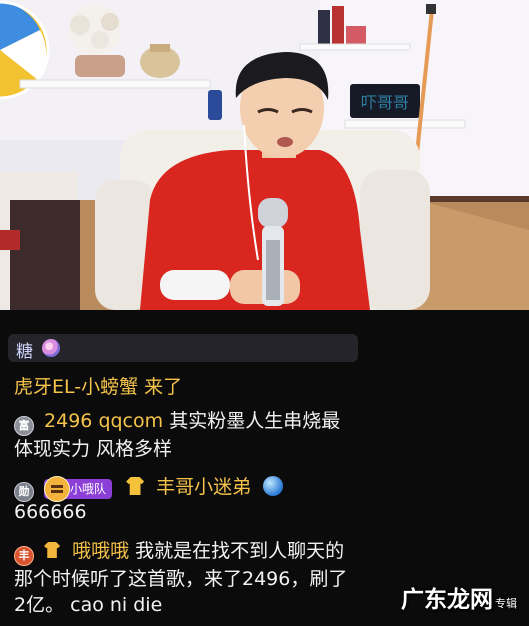 This screenshot has height=626, width=529. Describe the element at coordinates (51, 348) in the screenshot. I see `lollipop-icon` at that location.